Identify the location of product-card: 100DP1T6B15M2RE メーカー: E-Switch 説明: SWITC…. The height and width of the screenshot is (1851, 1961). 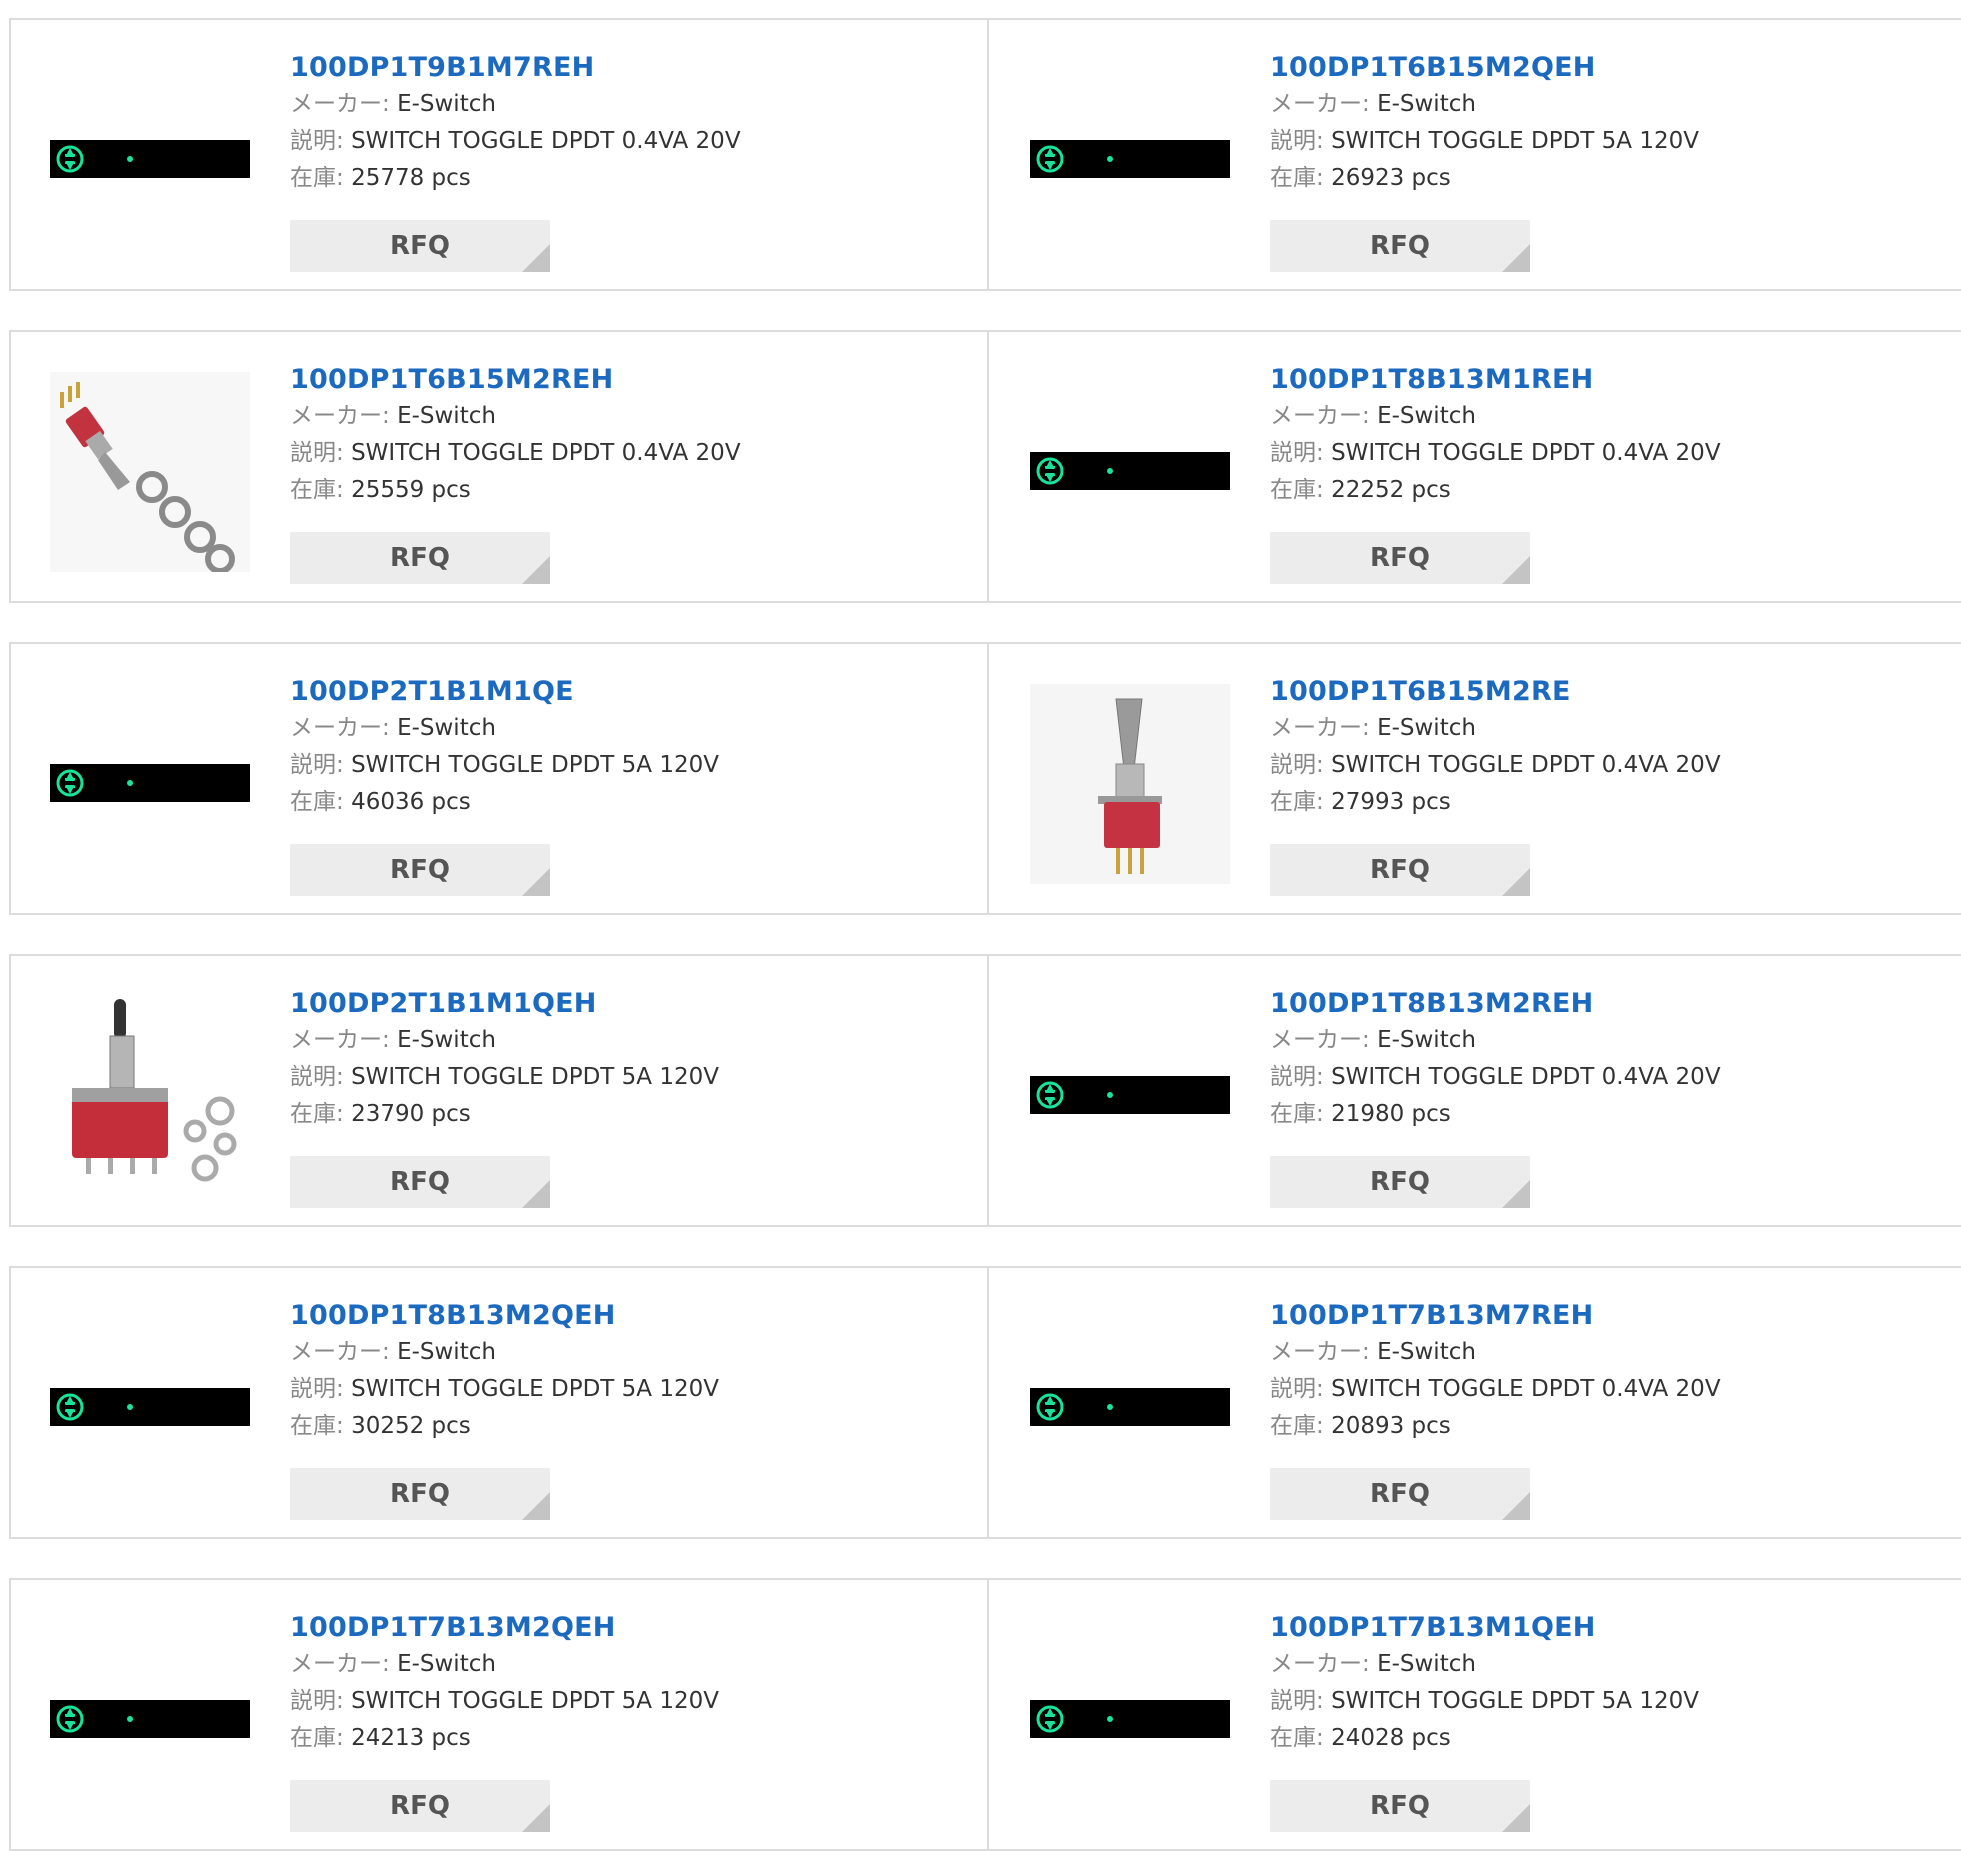
(1474, 778).